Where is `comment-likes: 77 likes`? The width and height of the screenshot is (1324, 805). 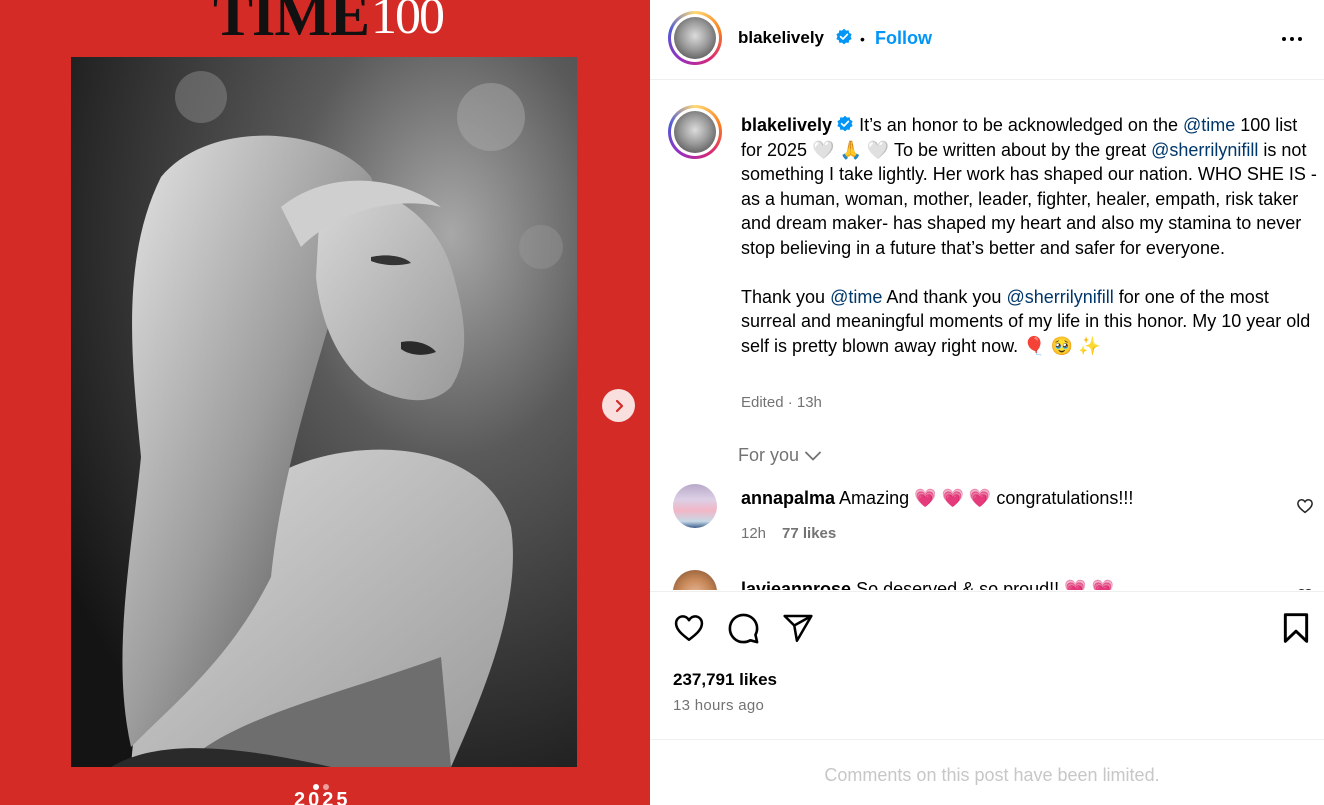 comment-likes: 77 likes is located at coordinates (809, 533).